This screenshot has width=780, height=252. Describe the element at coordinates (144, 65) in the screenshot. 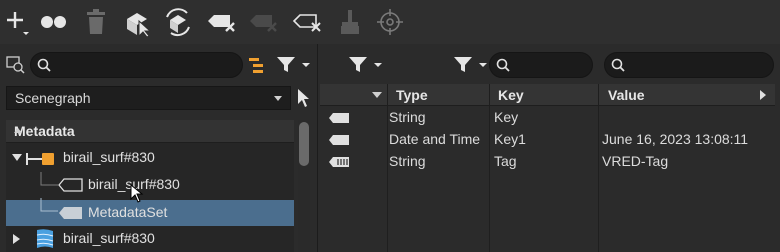

I see `scenegraph-search-input` at that location.